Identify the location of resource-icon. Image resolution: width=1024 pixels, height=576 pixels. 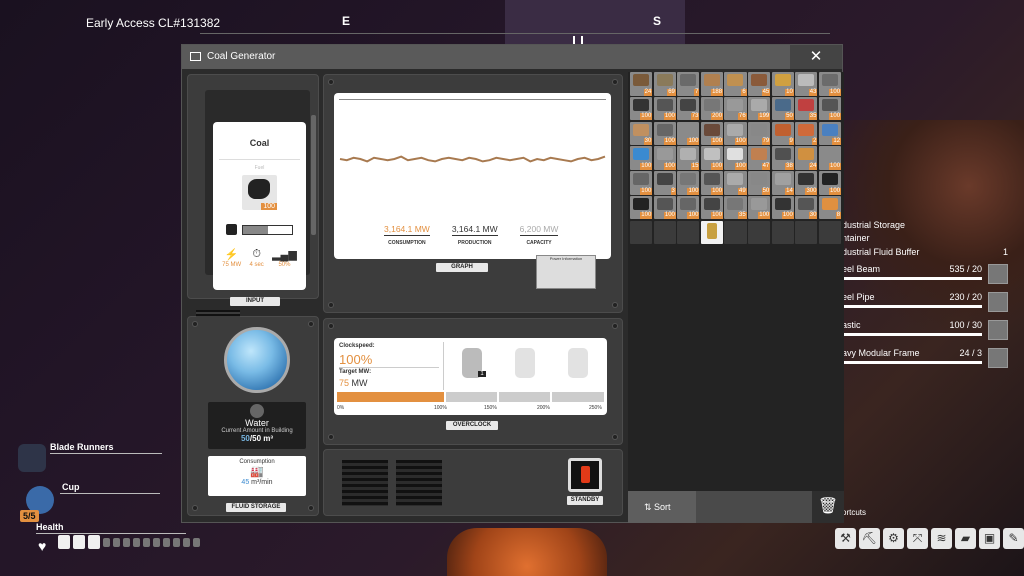
(998, 274).